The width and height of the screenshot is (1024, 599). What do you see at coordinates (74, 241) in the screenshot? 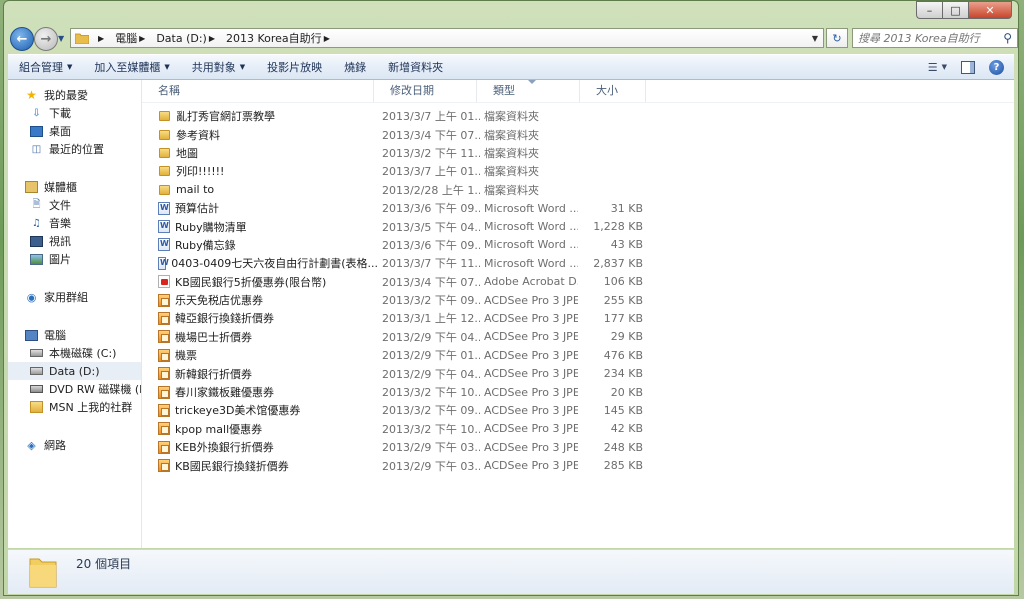
I see `sidebar-item-videos: 視訊` at bounding box center [74, 241].